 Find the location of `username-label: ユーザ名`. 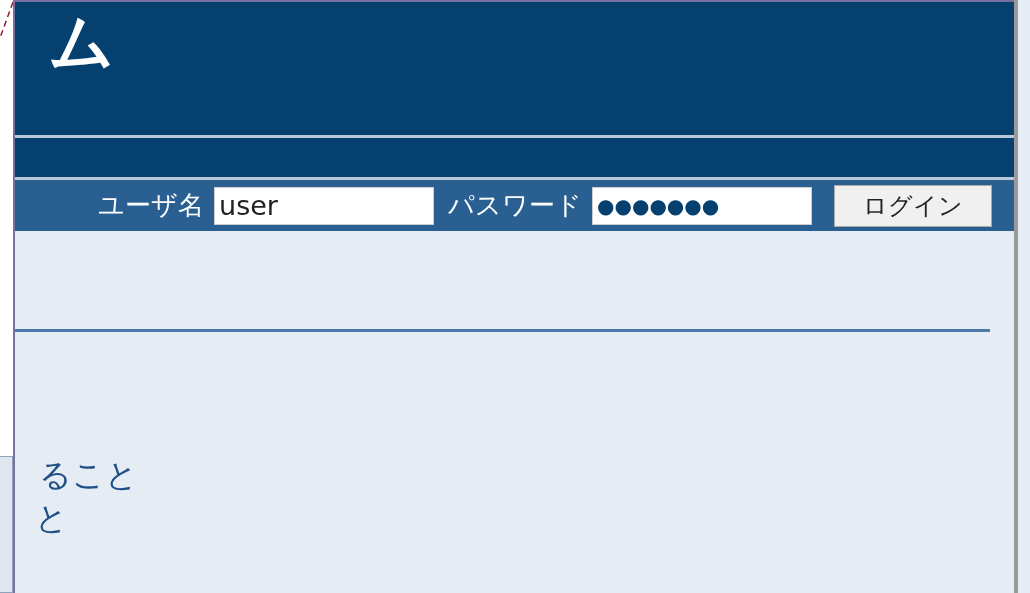

username-label: ユーザ名 is located at coordinates (151, 205).